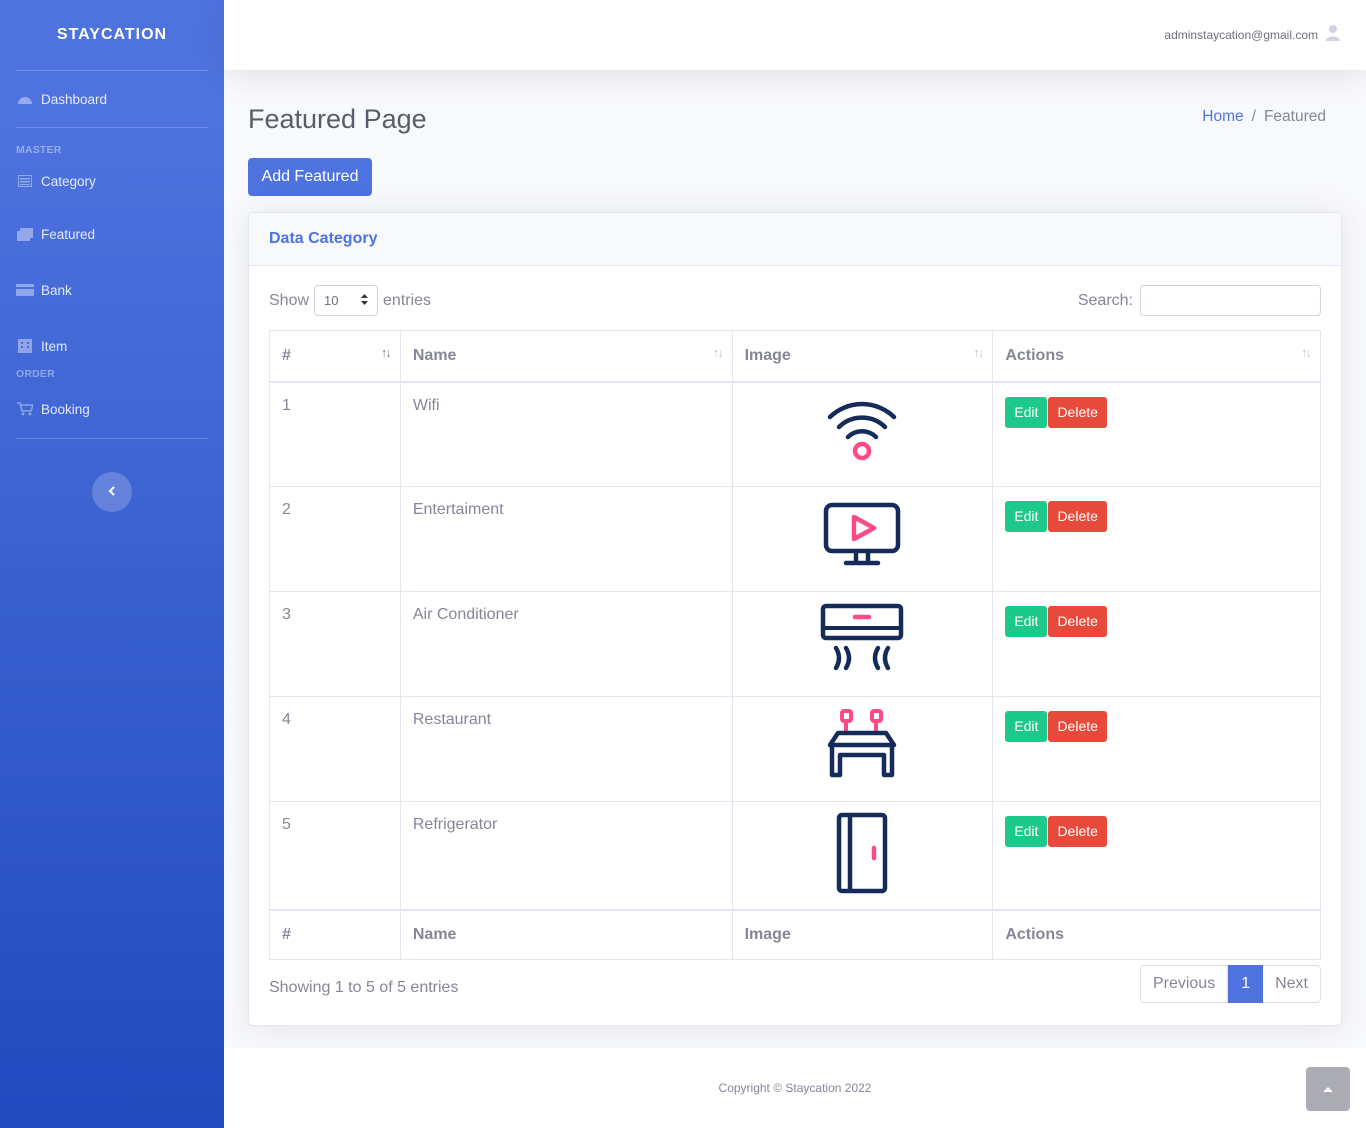  I want to click on page-length-value: 10, so click(331, 300).